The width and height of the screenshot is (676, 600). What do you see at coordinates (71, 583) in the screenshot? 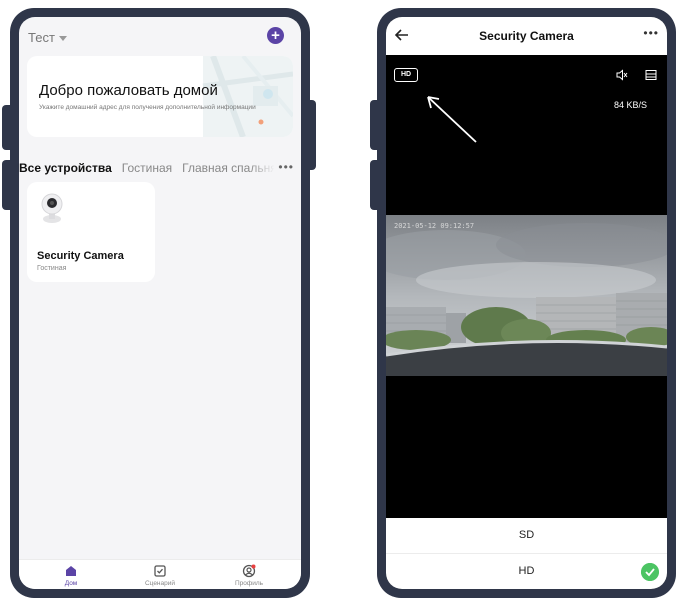
I see `nav-home-label: Дом` at bounding box center [71, 583].